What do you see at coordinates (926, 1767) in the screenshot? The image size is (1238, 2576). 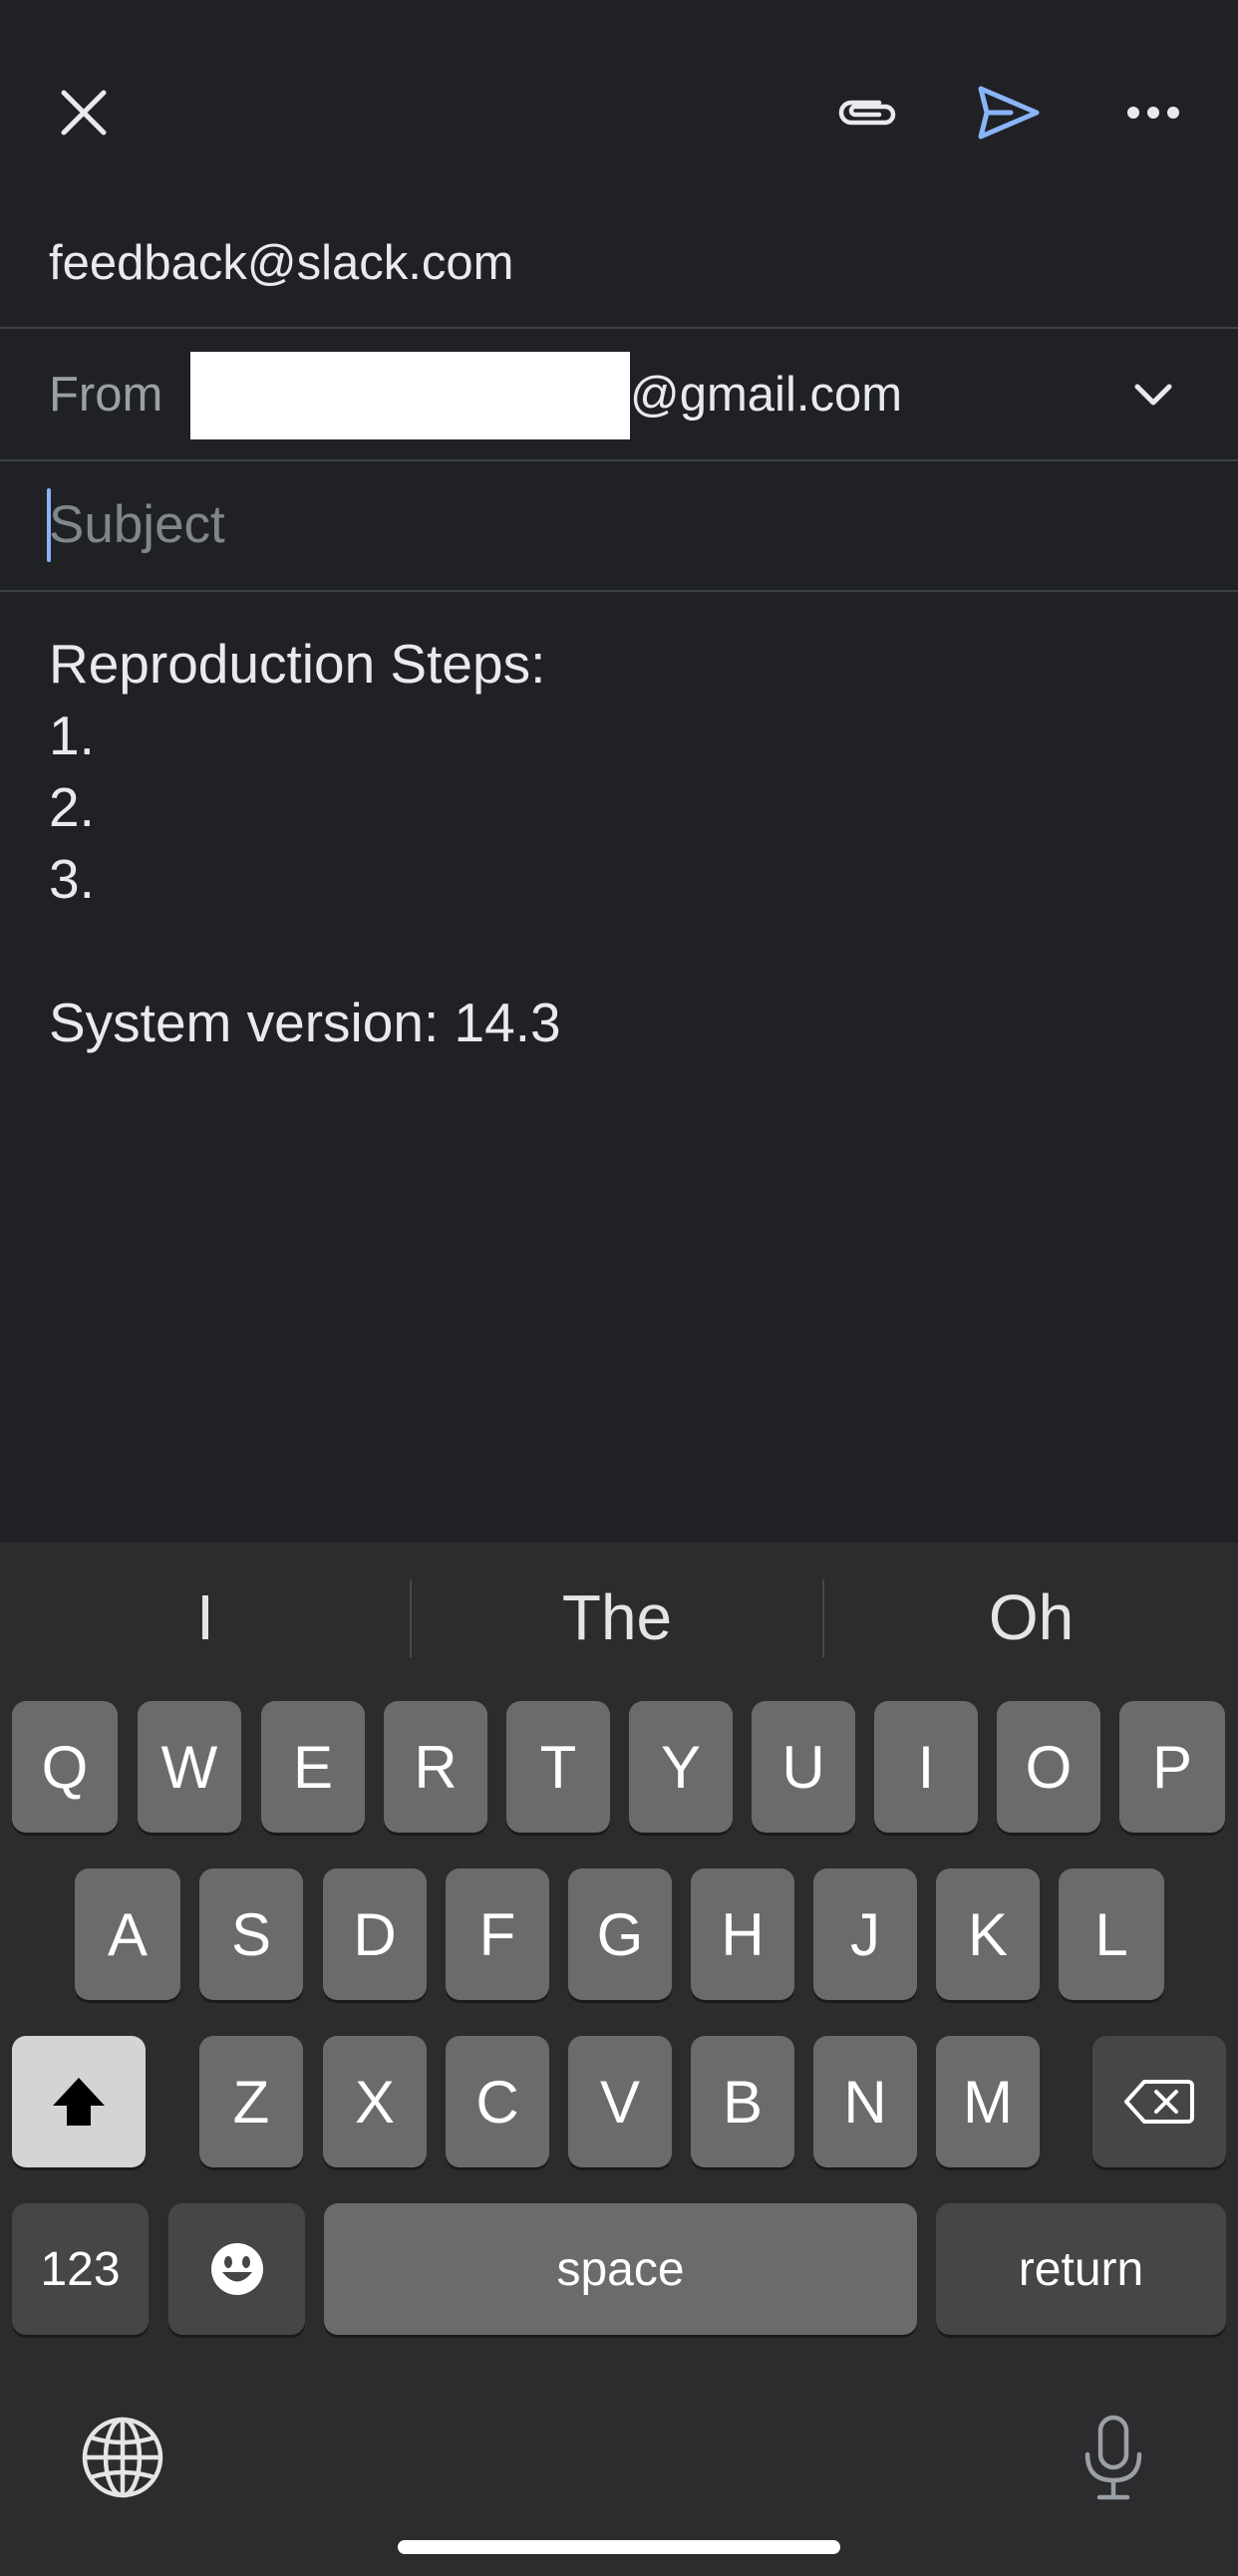 I see `key-i: I` at bounding box center [926, 1767].